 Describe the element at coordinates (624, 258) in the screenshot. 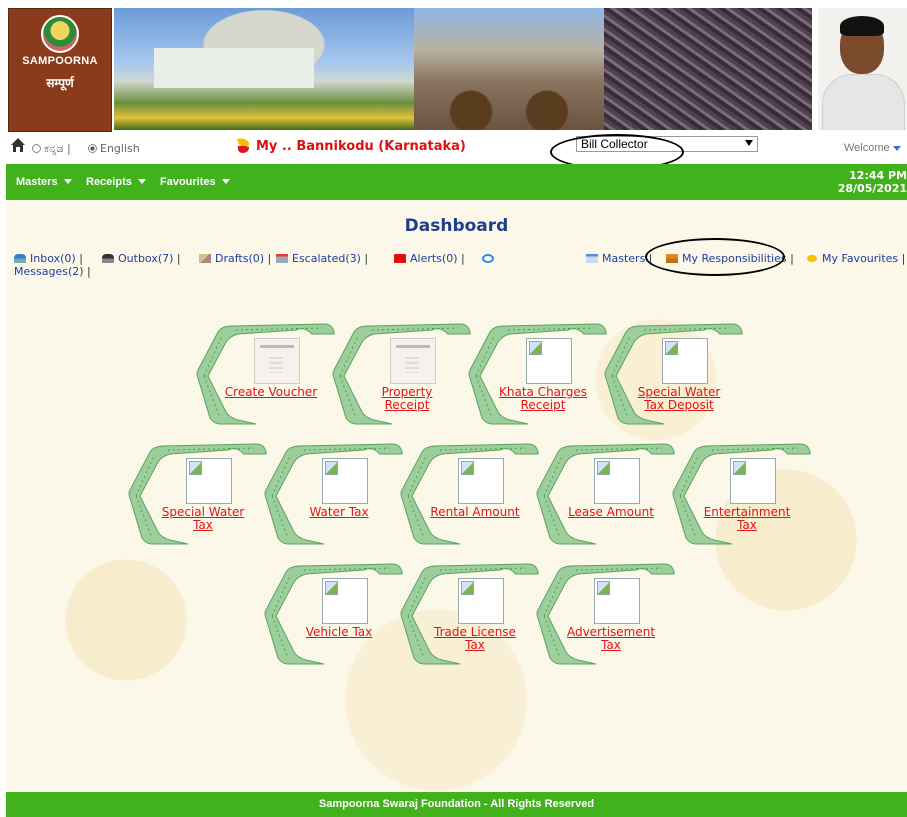

I see `masters-label: Masters` at that location.